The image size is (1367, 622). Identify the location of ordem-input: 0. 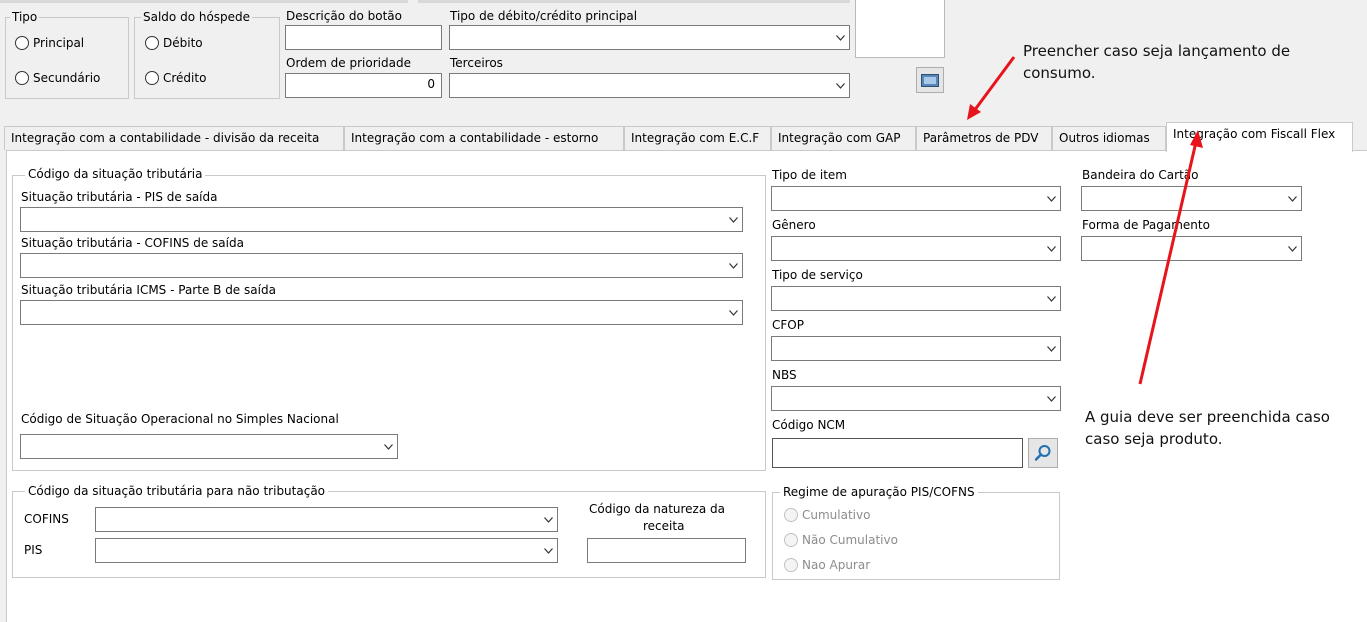
(363, 85).